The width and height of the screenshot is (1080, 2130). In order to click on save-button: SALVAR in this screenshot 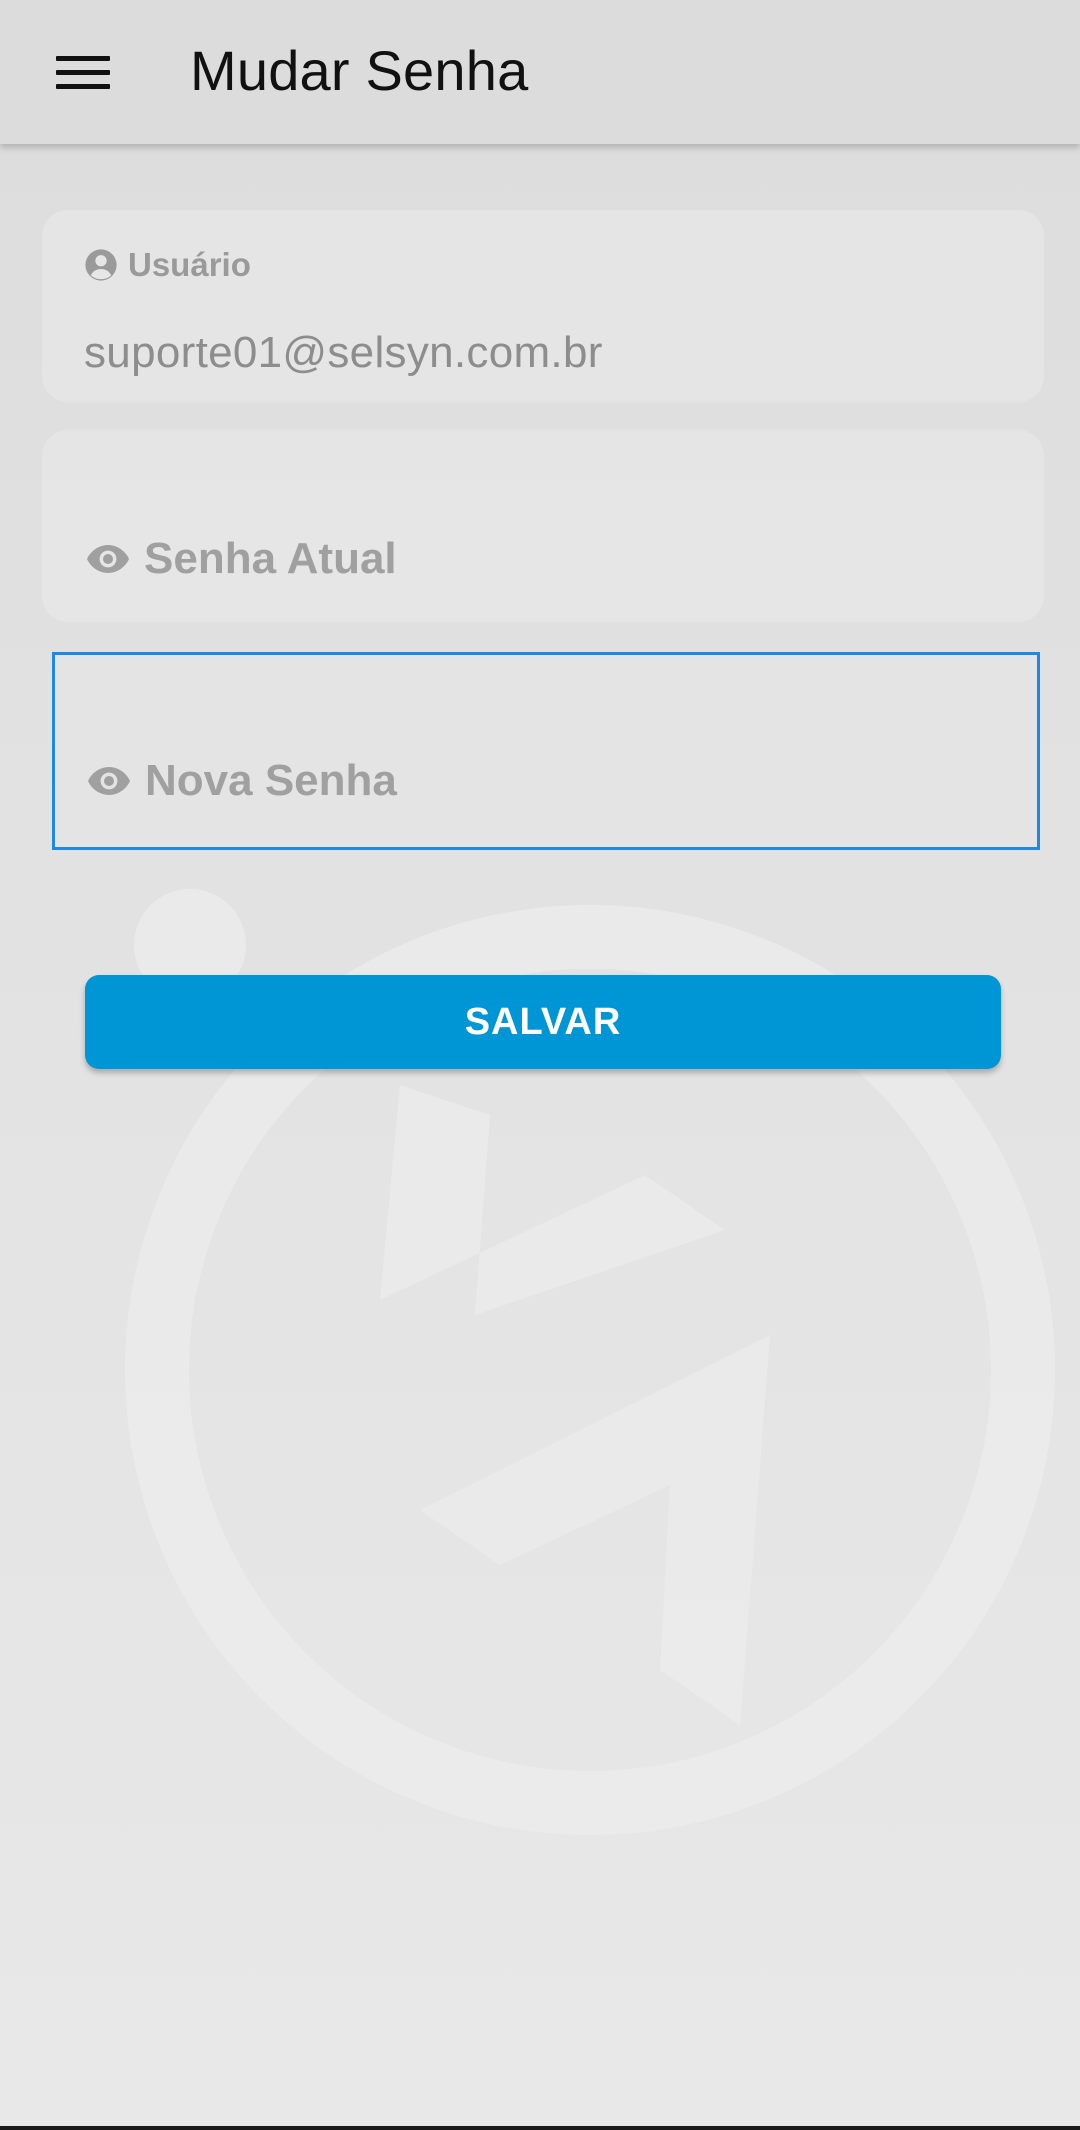, I will do `click(543, 1022)`.